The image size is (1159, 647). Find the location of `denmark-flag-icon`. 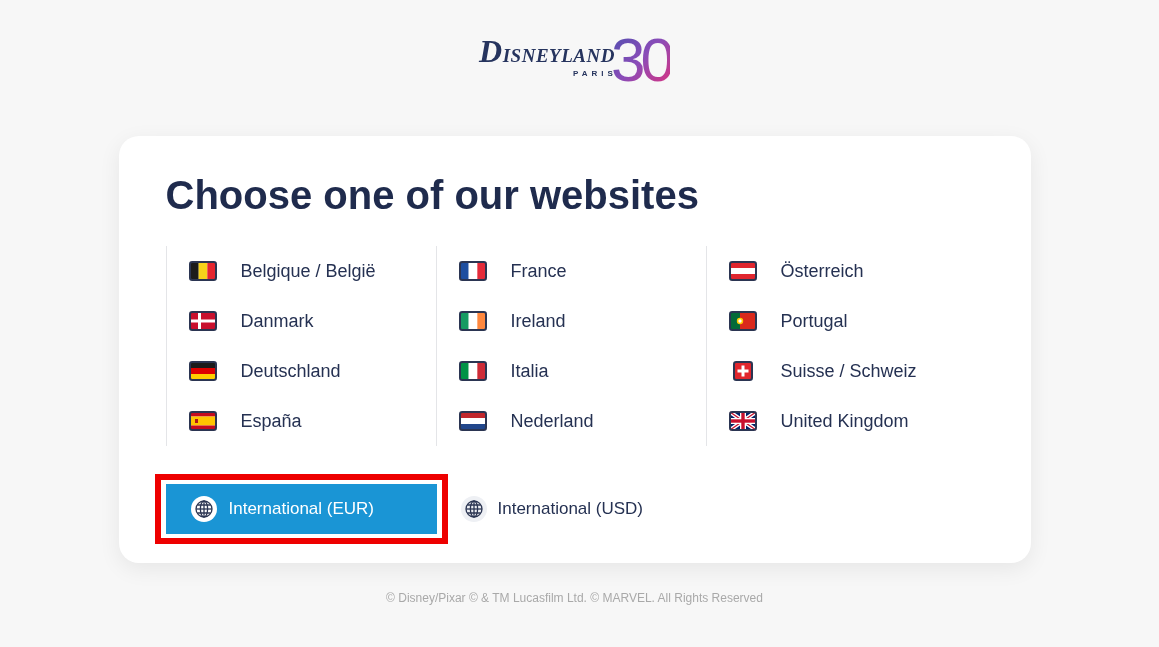

denmark-flag-icon is located at coordinates (202, 321).